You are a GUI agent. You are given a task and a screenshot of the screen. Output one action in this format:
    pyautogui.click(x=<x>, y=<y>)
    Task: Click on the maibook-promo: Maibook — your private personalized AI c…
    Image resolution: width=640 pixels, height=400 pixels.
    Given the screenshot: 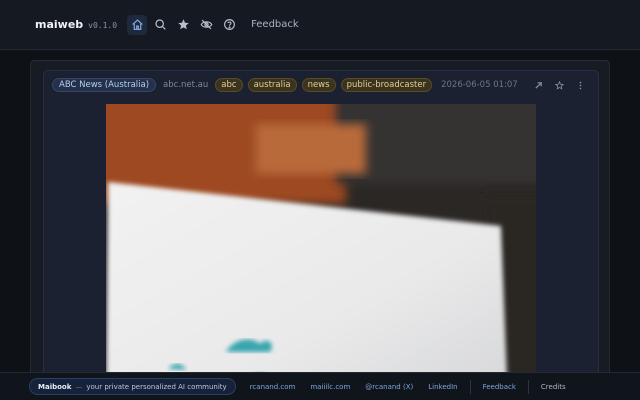 What is the action you would take?
    pyautogui.click(x=132, y=386)
    